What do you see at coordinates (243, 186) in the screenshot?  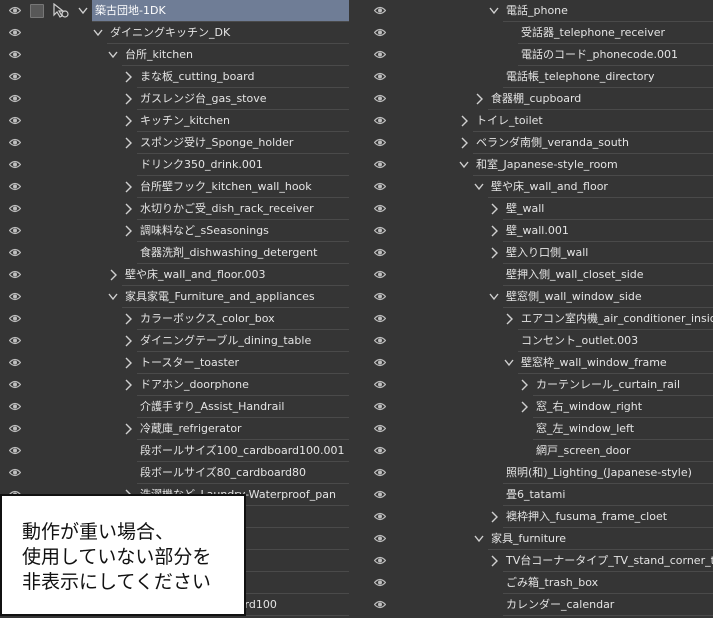 I see `layer-name: 台所壁フック_kitchen_wall_hook` at bounding box center [243, 186].